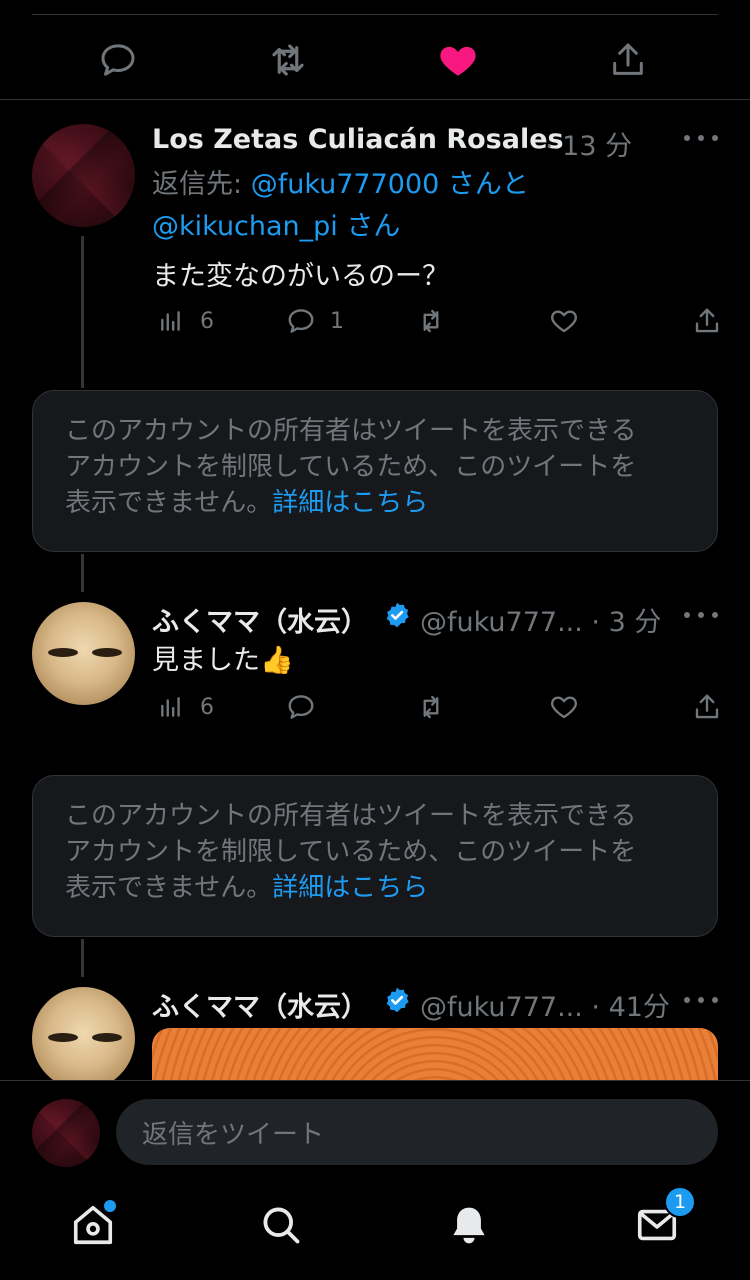  Describe the element at coordinates (375, 50) in the screenshot. I see `focused-tweet-actions` at that location.